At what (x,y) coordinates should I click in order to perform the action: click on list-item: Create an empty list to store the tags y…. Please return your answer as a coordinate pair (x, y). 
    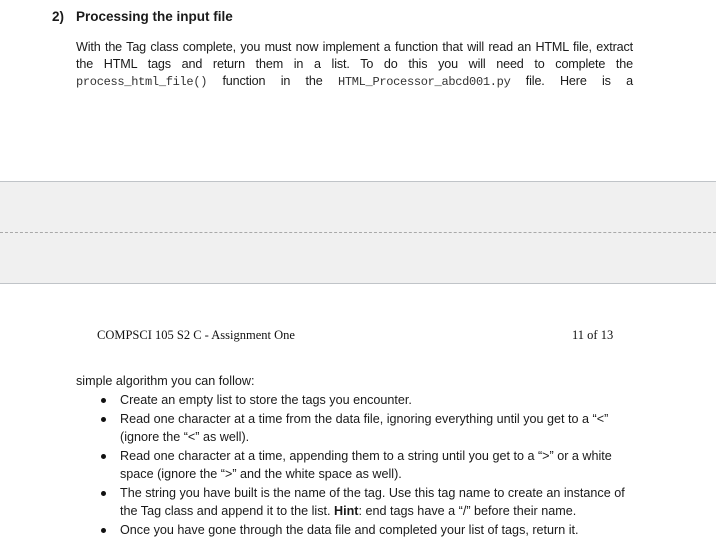
    Looking at the image, I should click on (368, 400).